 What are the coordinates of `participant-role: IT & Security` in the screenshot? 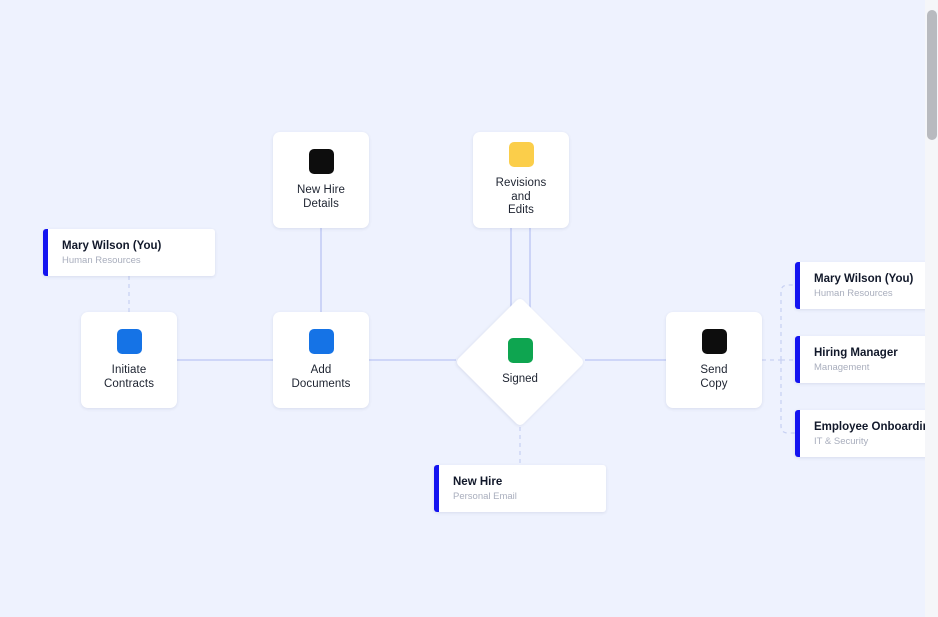 It's located at (841, 441).